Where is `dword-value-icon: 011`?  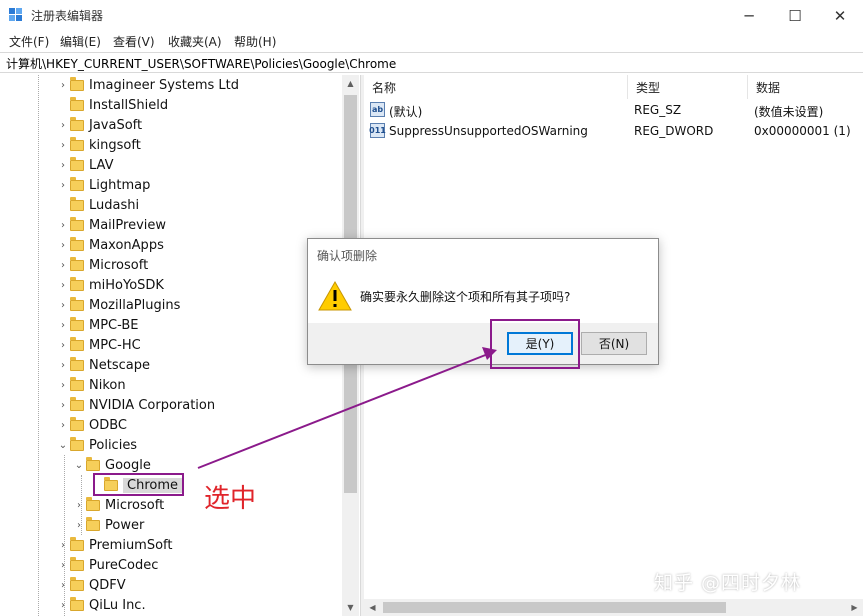
dword-value-icon: 011 is located at coordinates (377, 130).